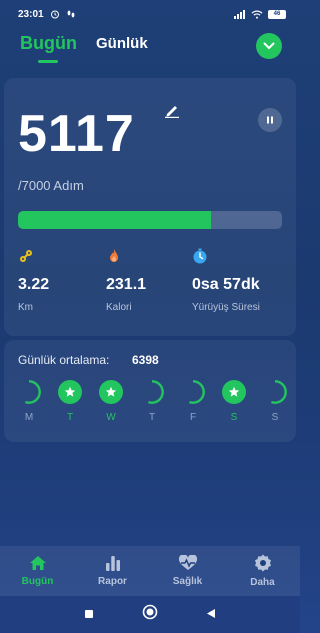 This screenshot has height=633, width=320. I want to click on nav-more: Daha, so click(262, 571).